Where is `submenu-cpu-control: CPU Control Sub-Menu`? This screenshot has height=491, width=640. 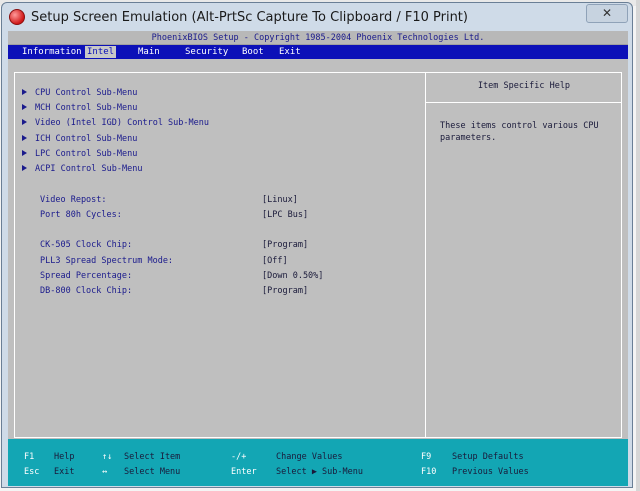 submenu-cpu-control: CPU Control Sub-Menu is located at coordinates (79, 93).